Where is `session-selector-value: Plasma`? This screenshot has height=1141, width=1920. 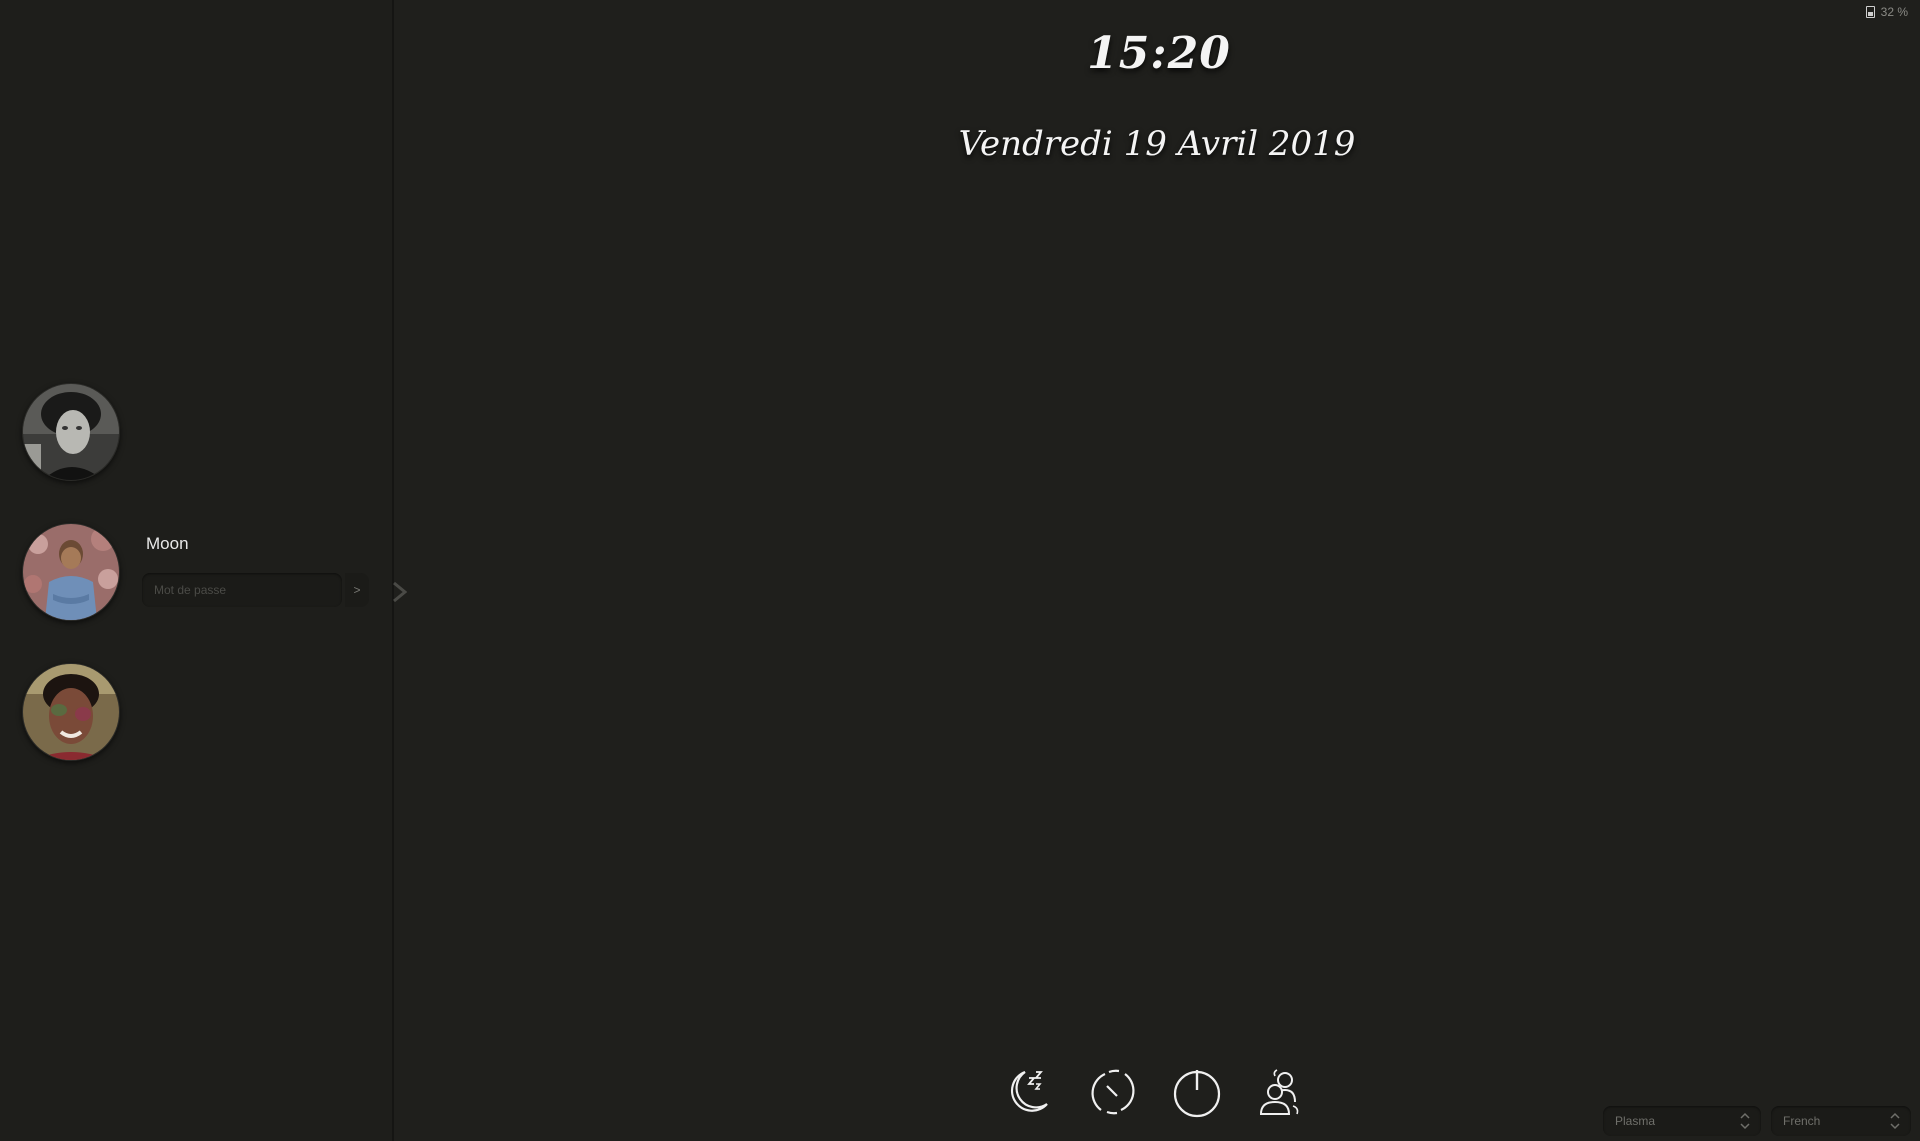 session-selector-value: Plasma is located at coordinates (1635, 1121).